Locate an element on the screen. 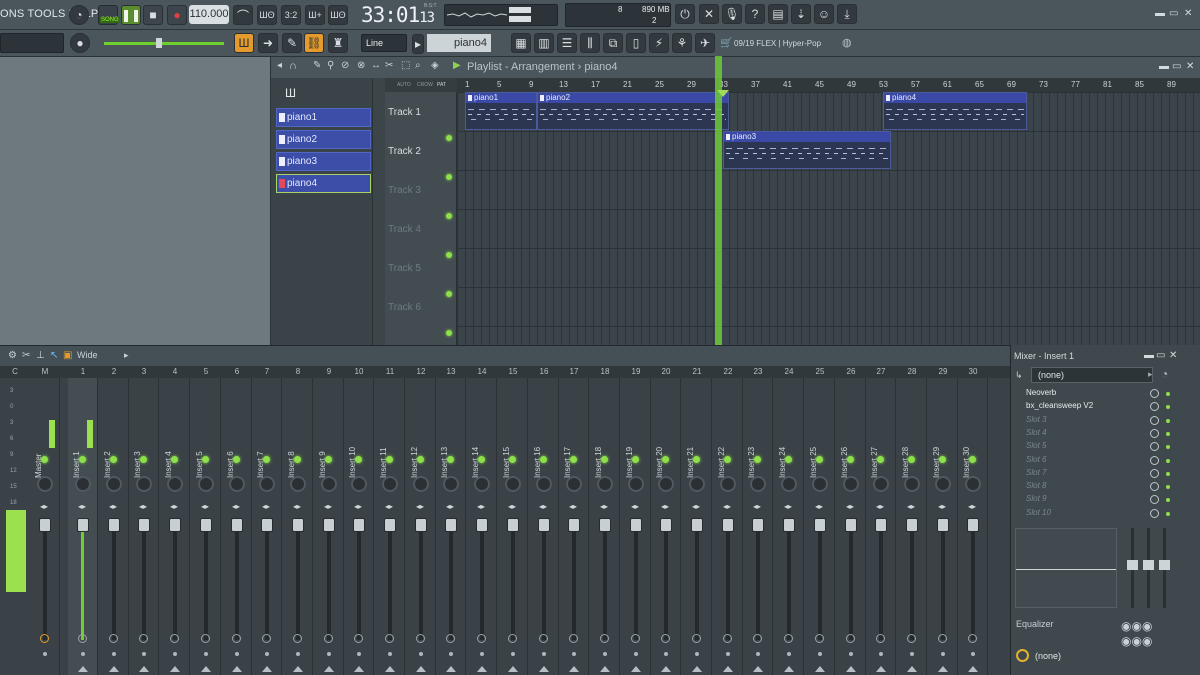 This screenshot has width=1200, height=675. minimize-icon: ▬ is located at coordinates (1160, 13).